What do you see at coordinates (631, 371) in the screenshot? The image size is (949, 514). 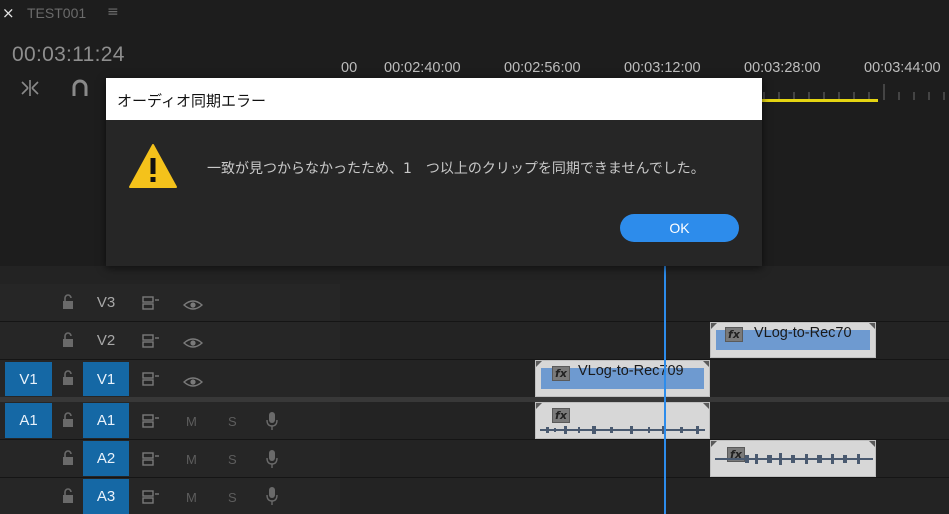 I see `clip-name: VLog-to-Rec709` at bounding box center [631, 371].